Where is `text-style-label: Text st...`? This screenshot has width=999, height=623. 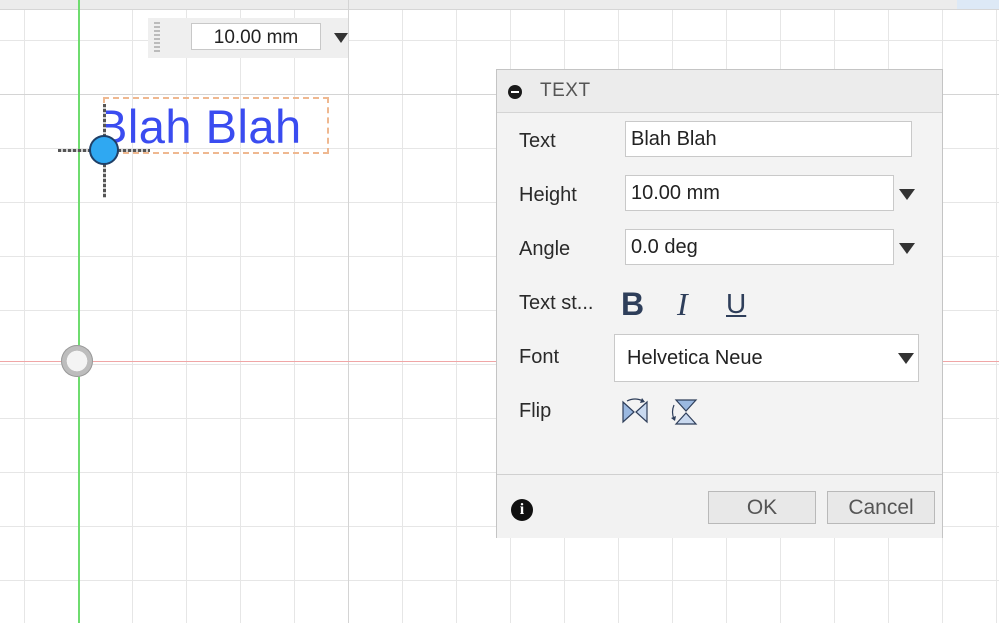 text-style-label: Text st... is located at coordinates (556, 303).